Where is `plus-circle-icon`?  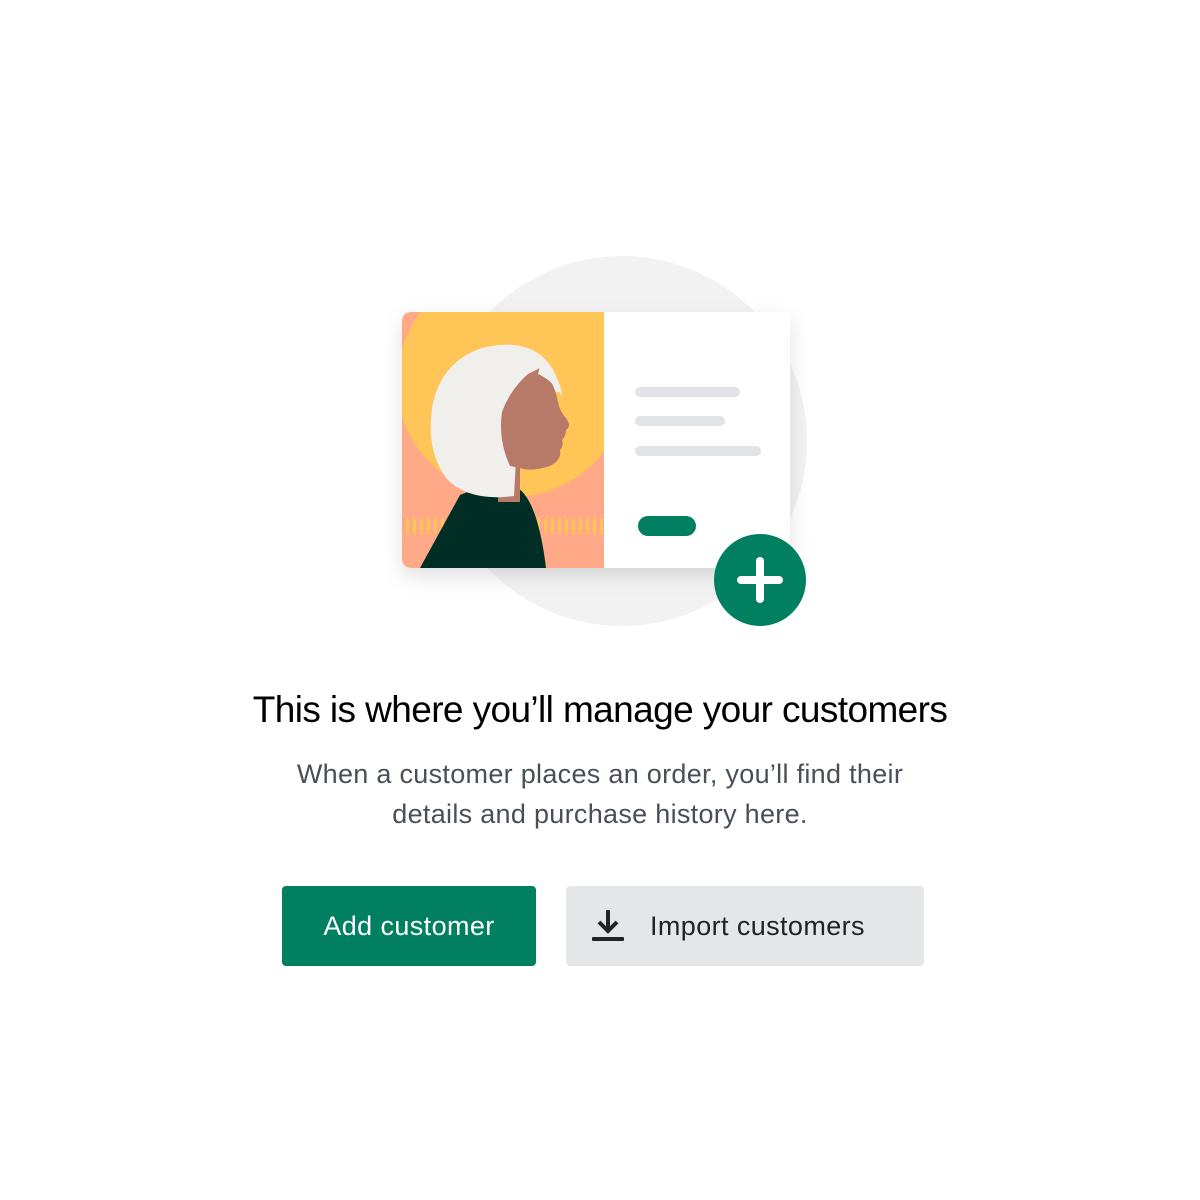
plus-circle-icon is located at coordinates (760, 580).